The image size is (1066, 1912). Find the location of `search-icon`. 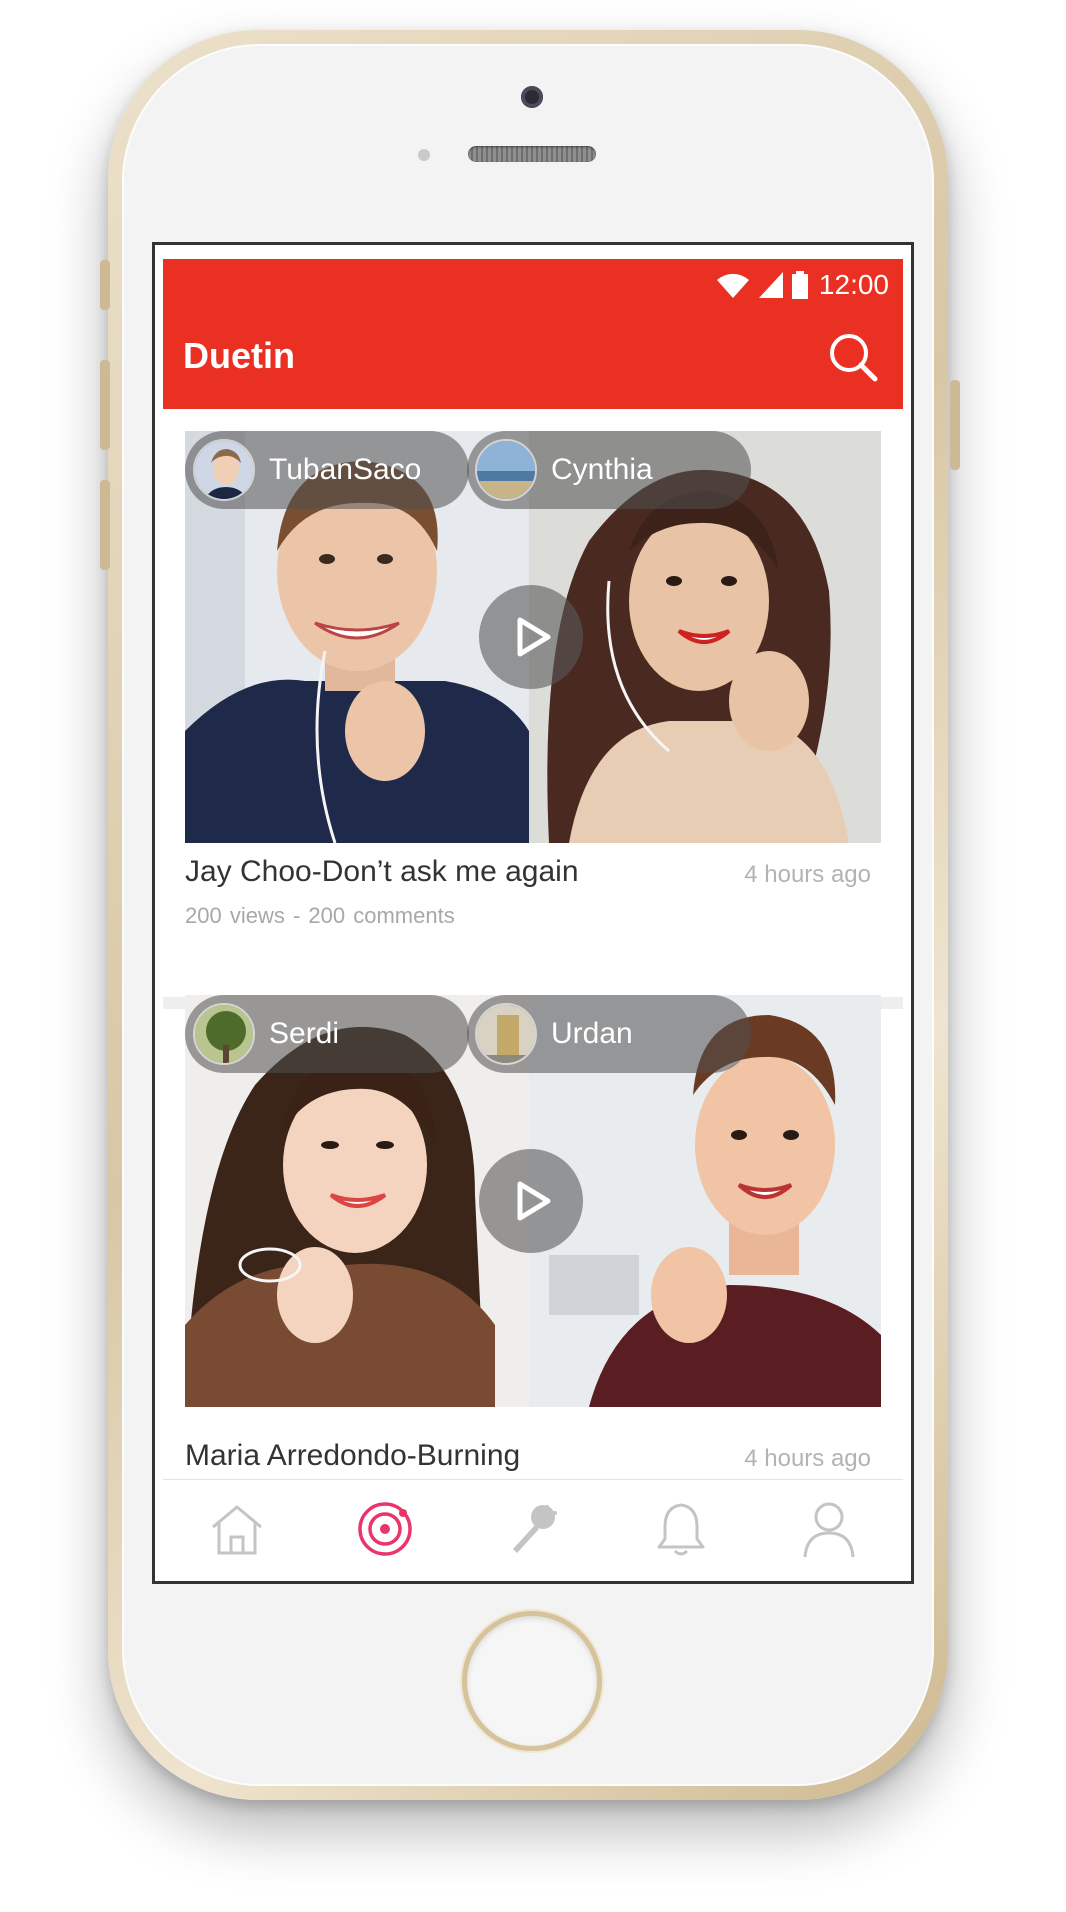

search-icon is located at coordinates (854, 358).